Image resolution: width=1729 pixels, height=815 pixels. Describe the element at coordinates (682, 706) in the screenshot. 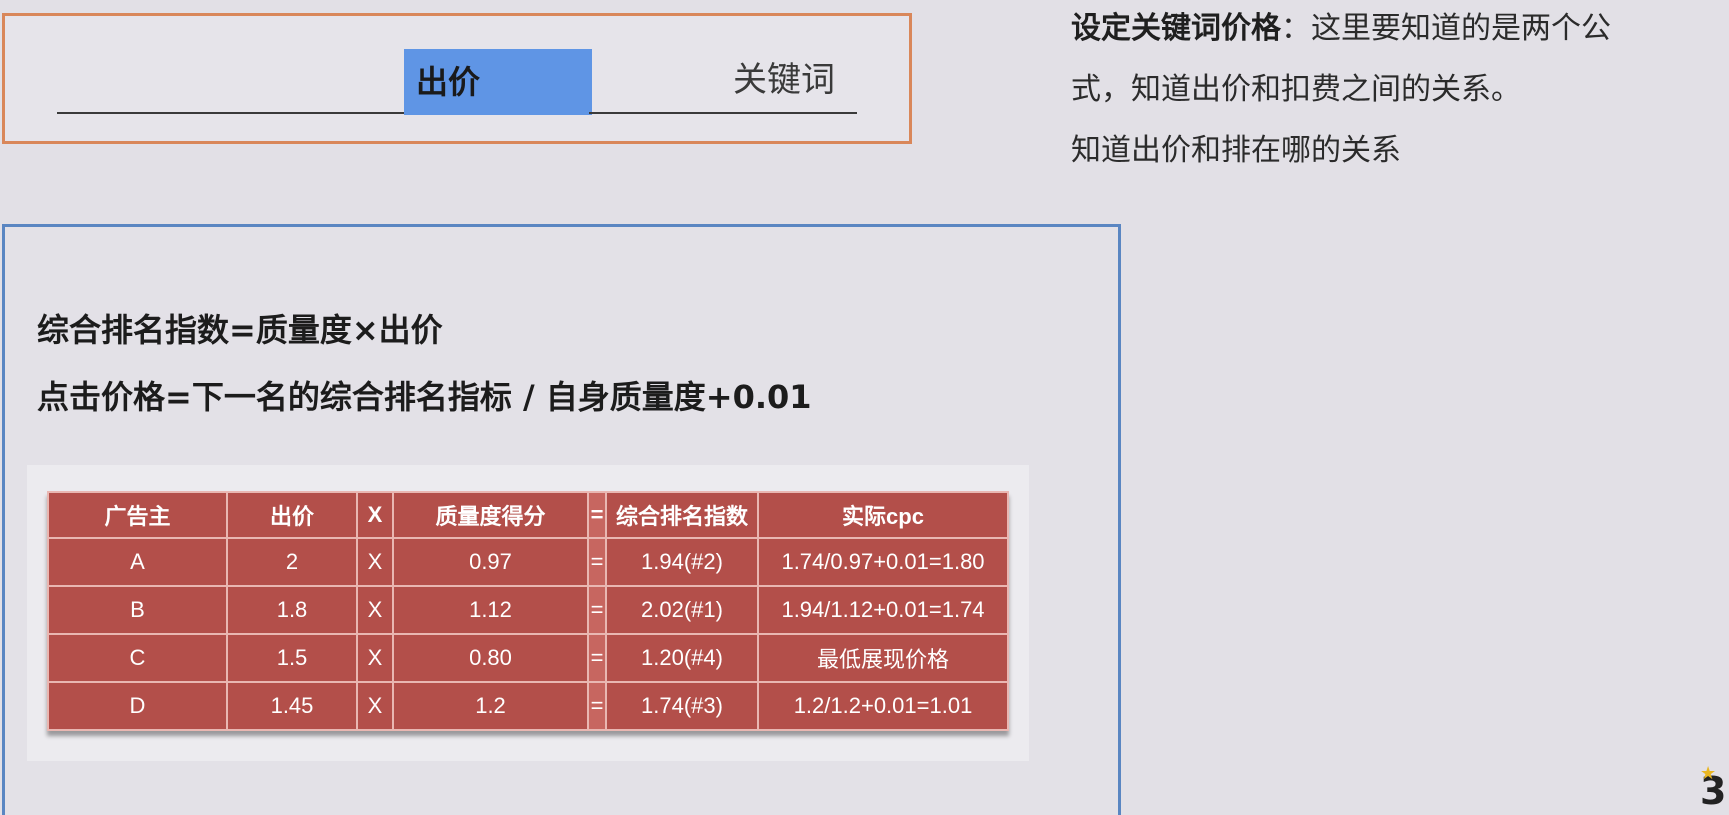

I see `cell-rank-index: 1.74(#3)` at that location.